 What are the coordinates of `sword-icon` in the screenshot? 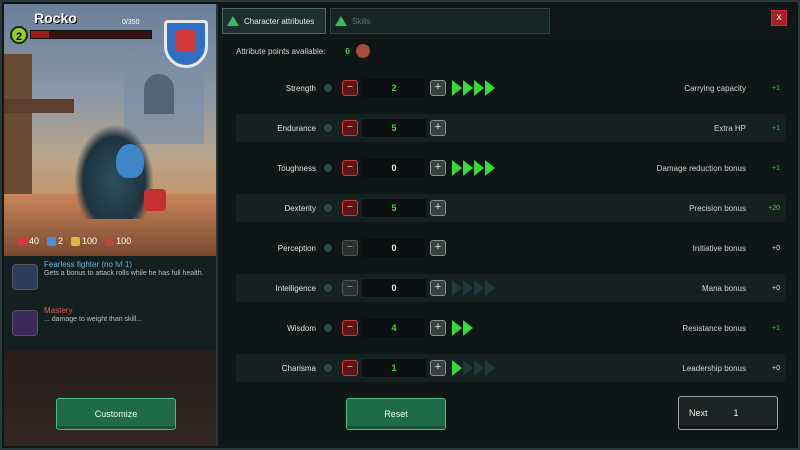 It's located at (110, 241).